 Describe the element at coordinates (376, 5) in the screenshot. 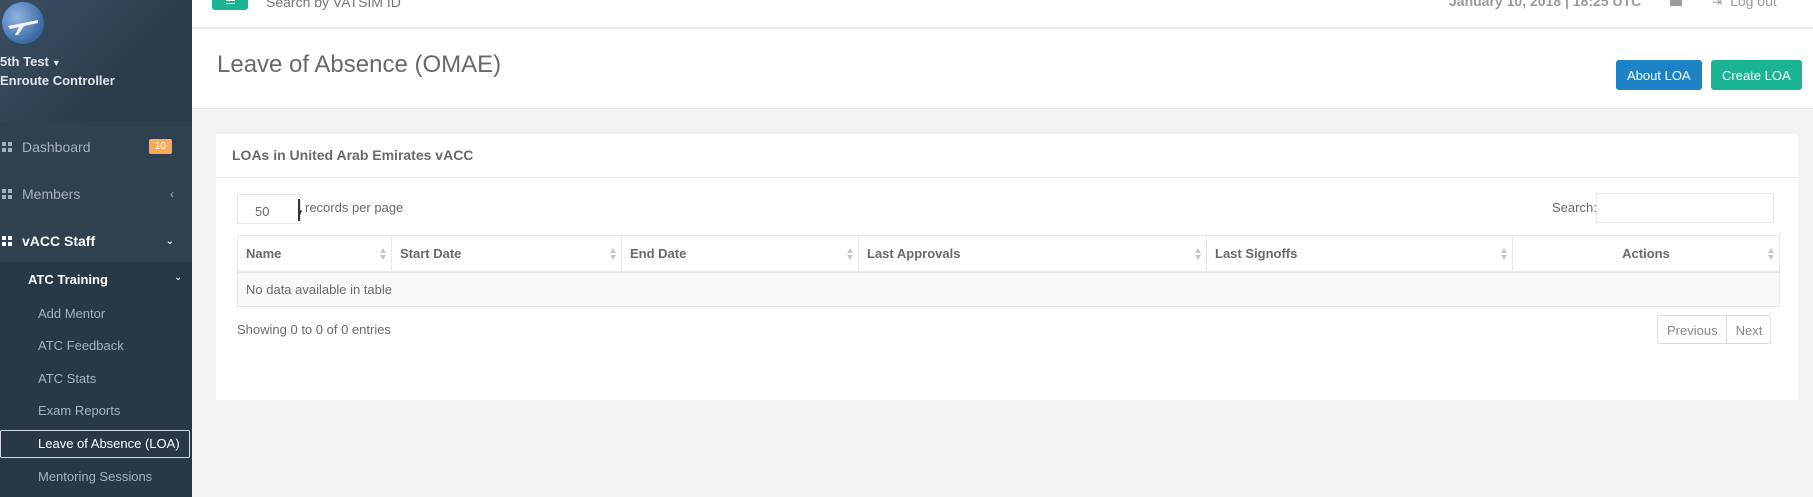

I see `vatsim-id-search-input` at that location.